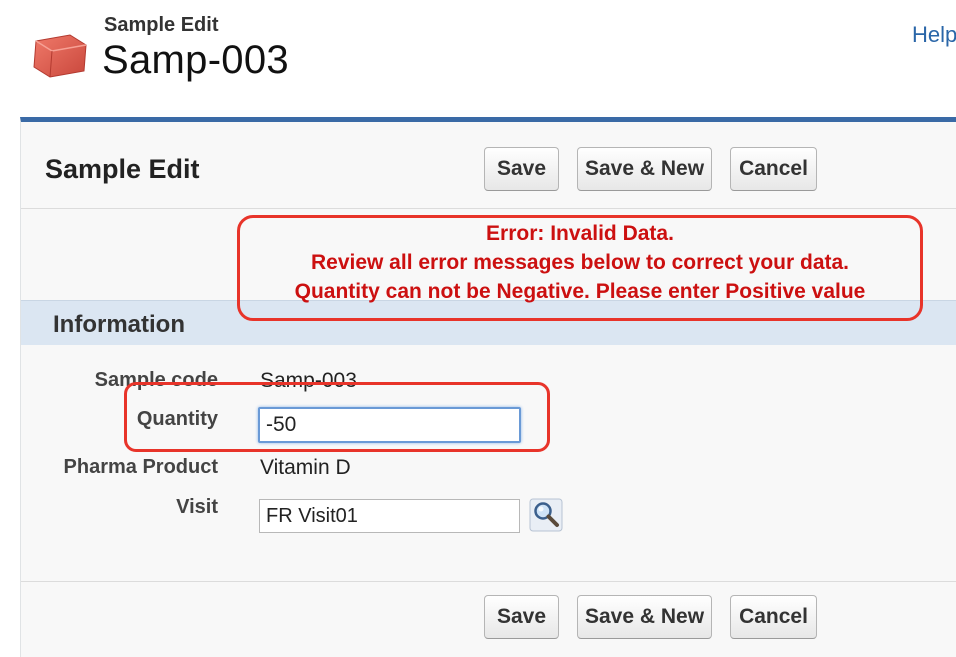 This screenshot has height=657, width=956. What do you see at coordinates (488, 581) in the screenshot?
I see `bottom-divider` at bounding box center [488, 581].